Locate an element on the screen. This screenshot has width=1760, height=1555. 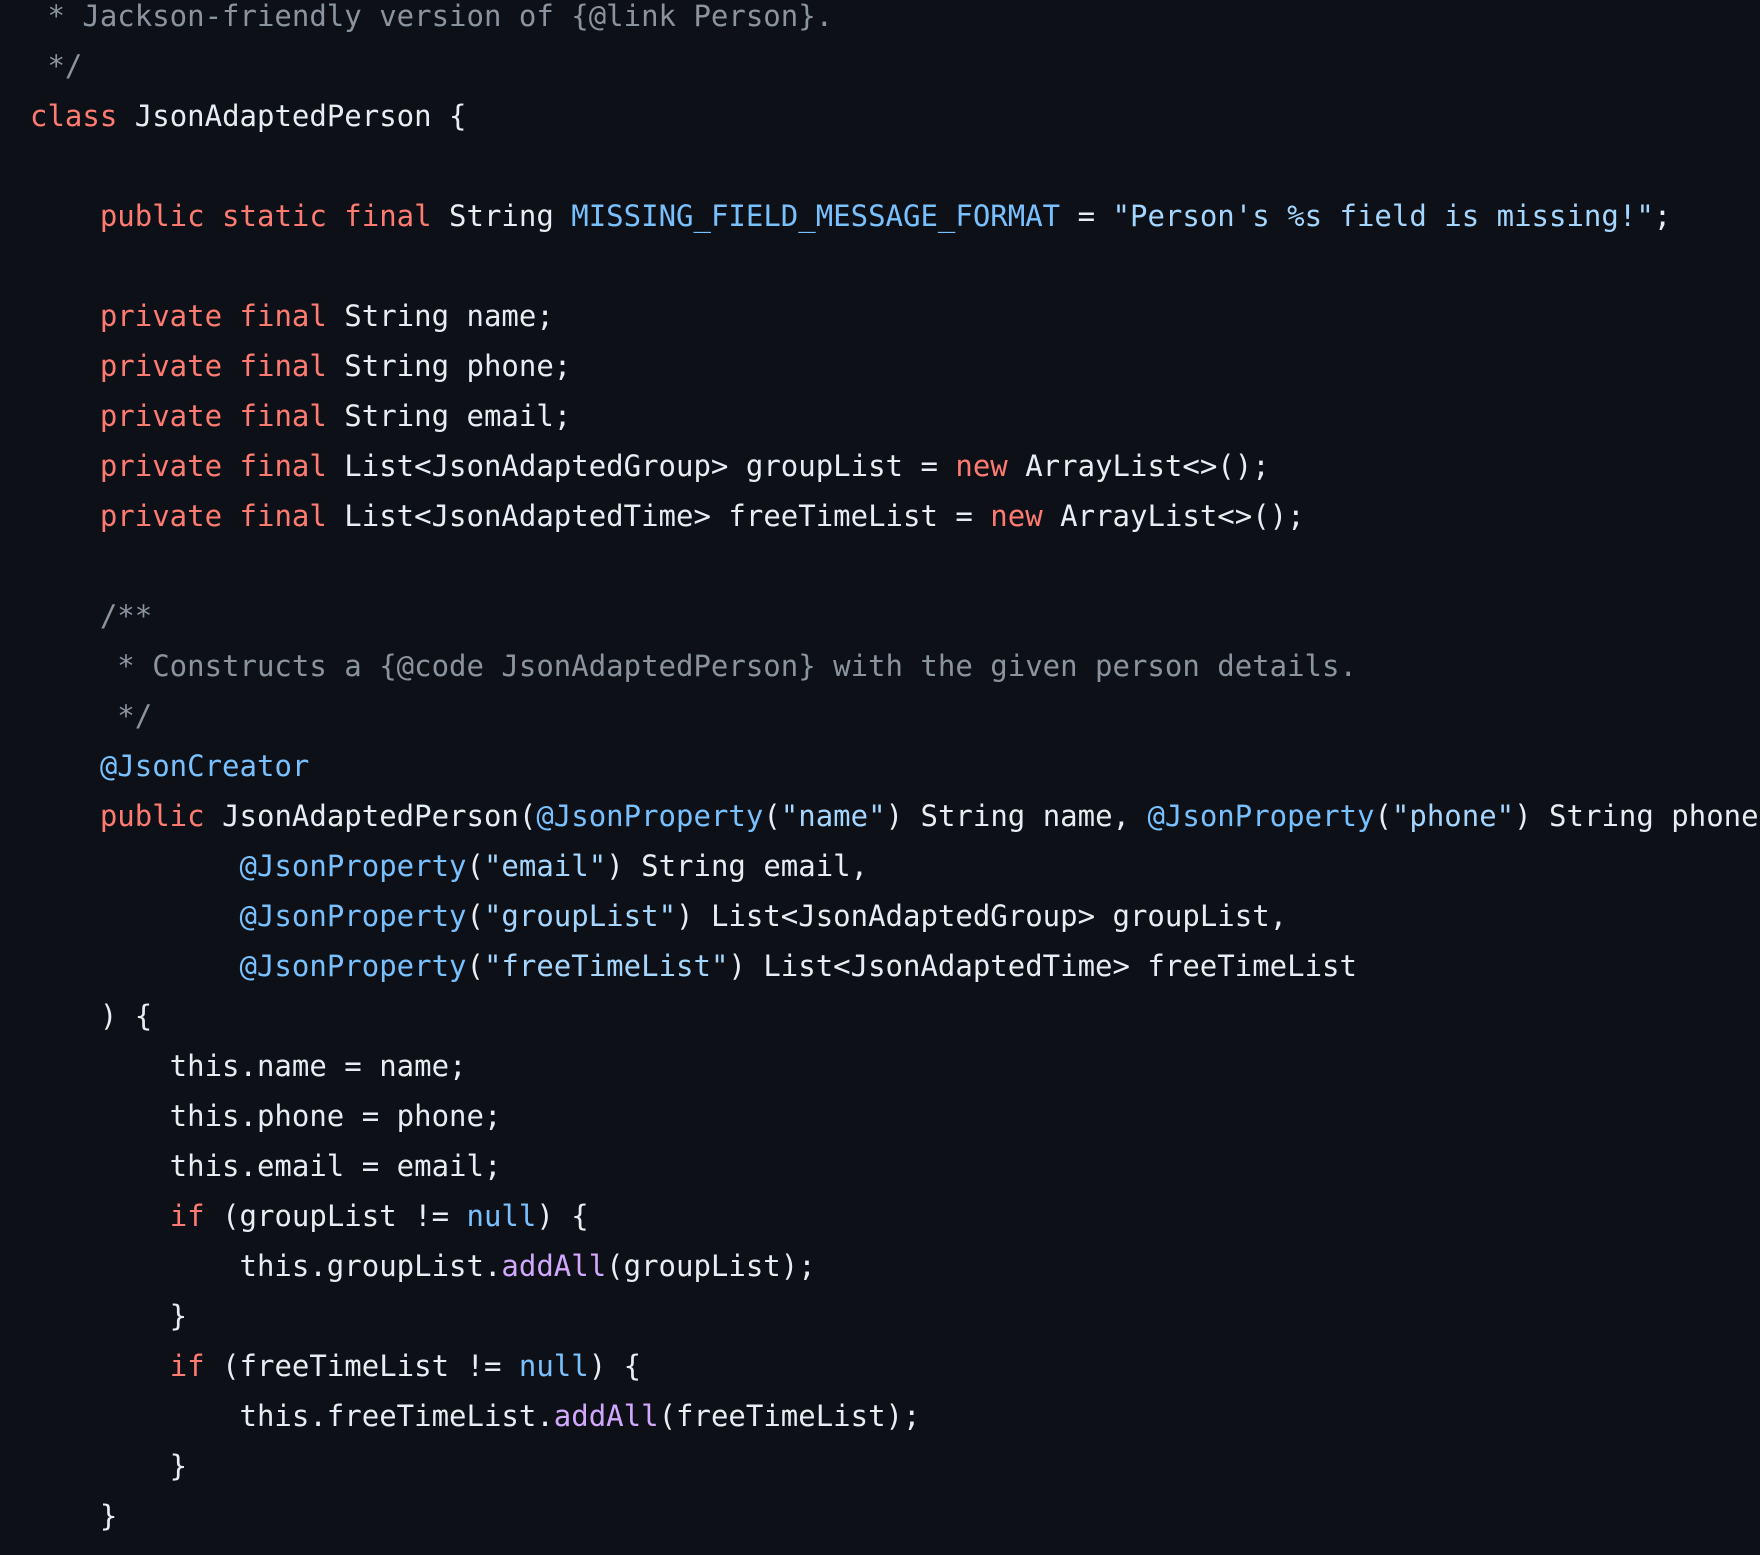
code-token-plain: ) String email, is located at coordinates (737, 866).